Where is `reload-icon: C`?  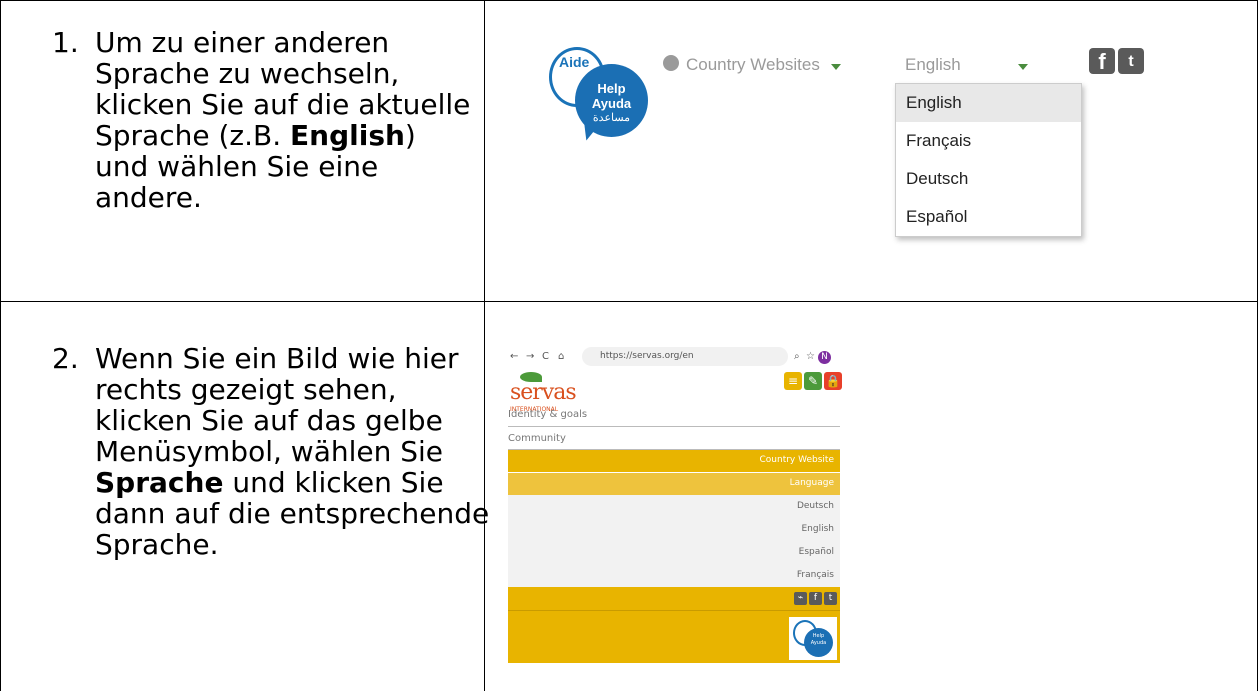 reload-icon: C is located at coordinates (545, 356).